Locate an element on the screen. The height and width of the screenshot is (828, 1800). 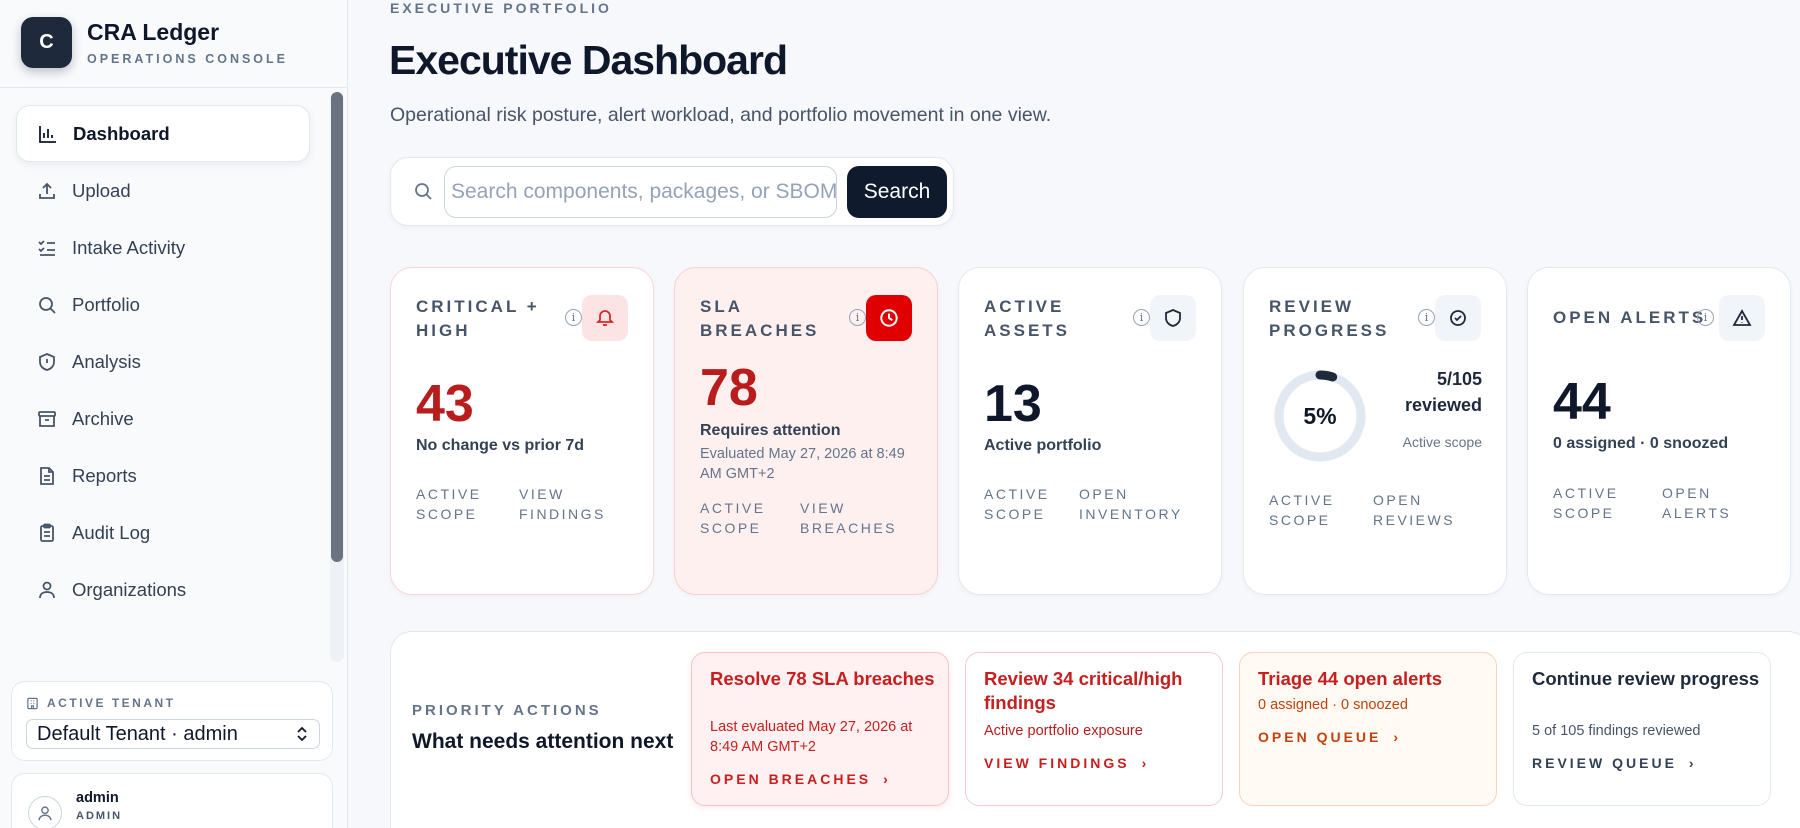
bar-chart-icon is located at coordinates (48, 134).